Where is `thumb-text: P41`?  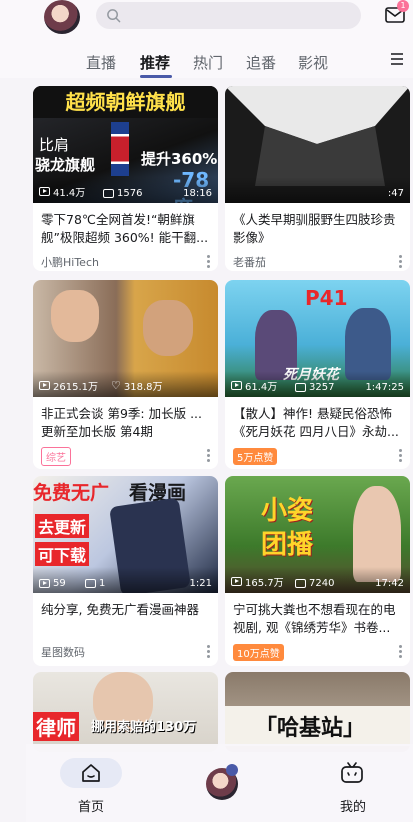
thumb-text: P41 is located at coordinates (326, 298).